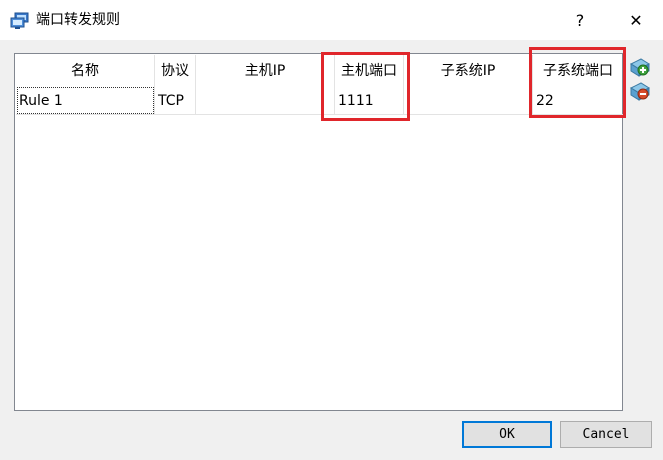  I want to click on column-header-protocol: 协议, so click(175, 71).